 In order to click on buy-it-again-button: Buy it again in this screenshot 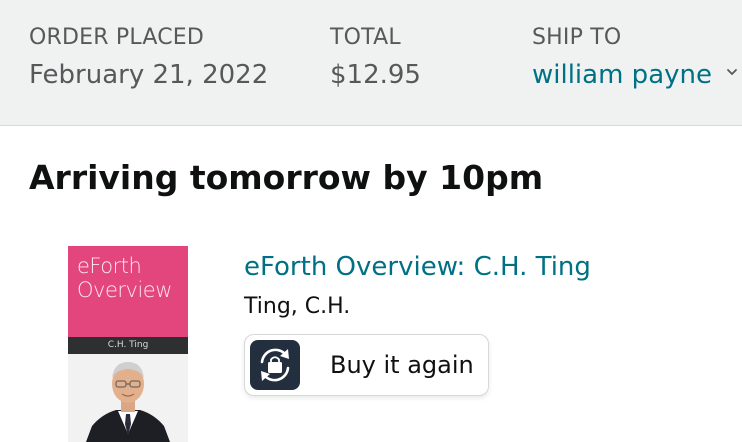, I will do `click(366, 365)`.